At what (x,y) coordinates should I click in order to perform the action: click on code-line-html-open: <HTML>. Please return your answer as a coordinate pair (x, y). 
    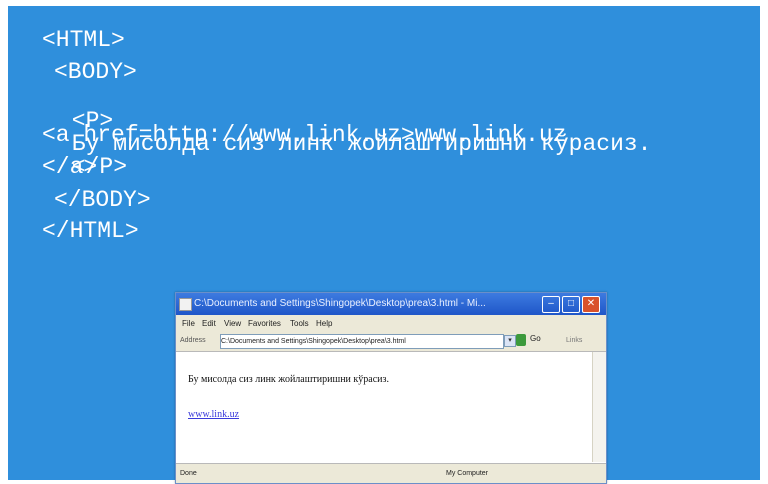
    Looking at the image, I should click on (83, 40).